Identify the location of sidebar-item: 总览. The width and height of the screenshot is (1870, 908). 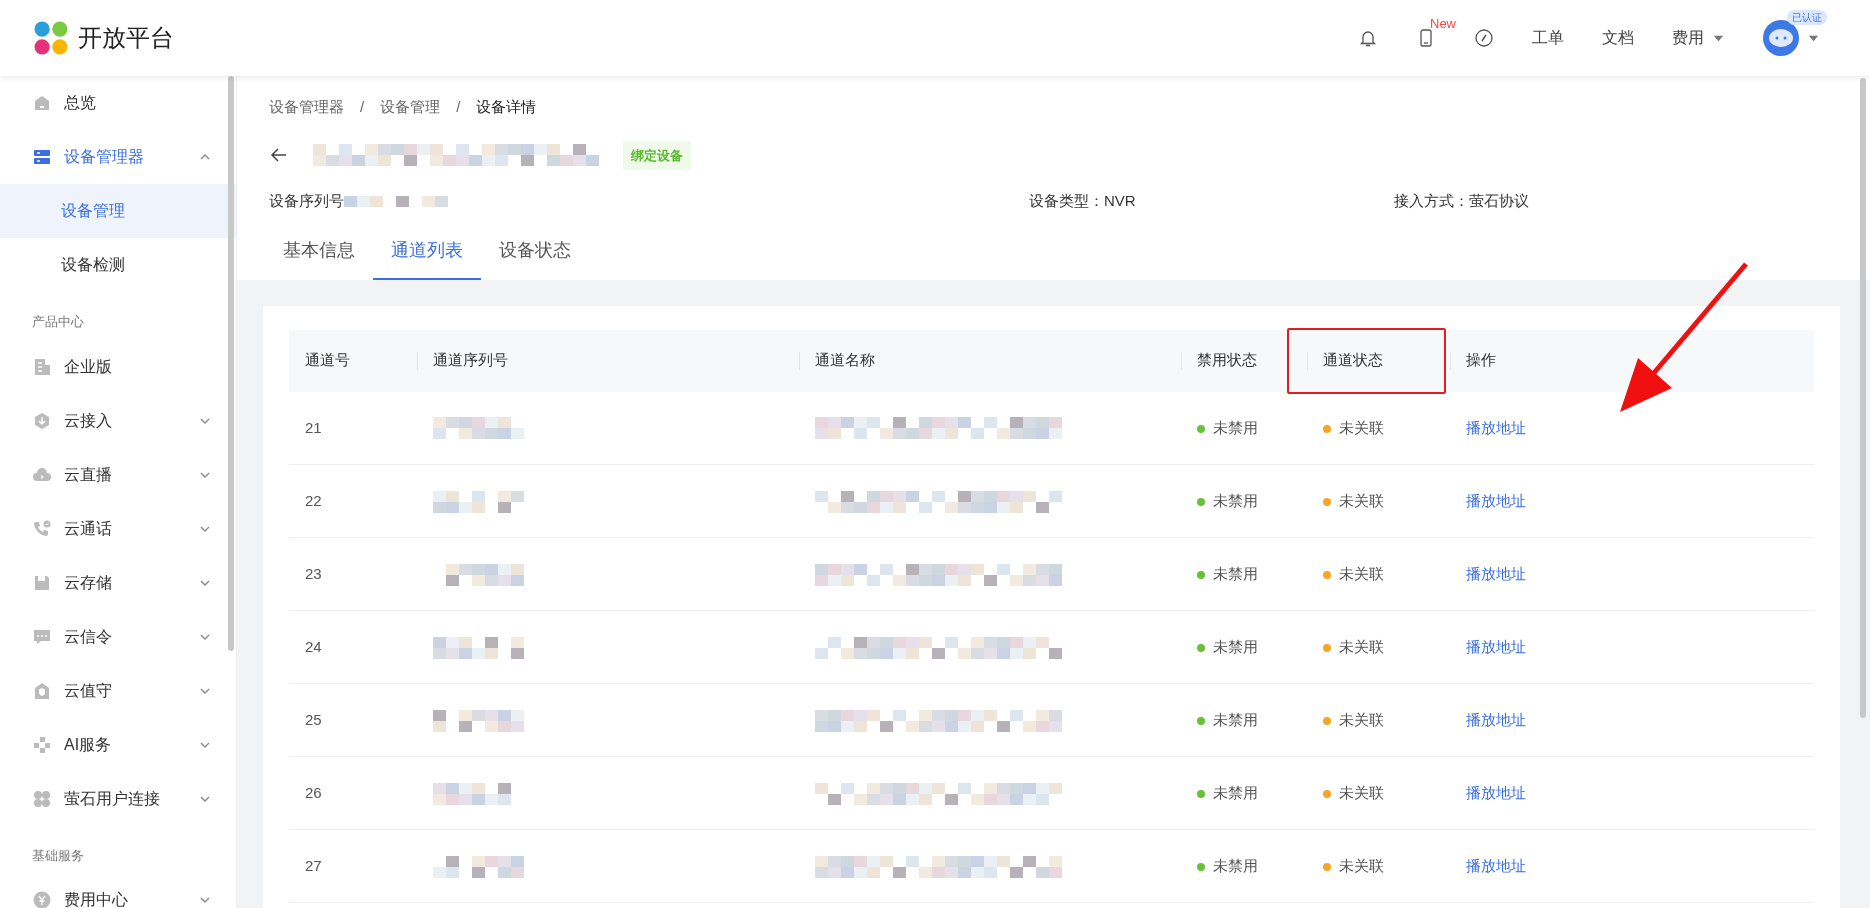
(118, 103).